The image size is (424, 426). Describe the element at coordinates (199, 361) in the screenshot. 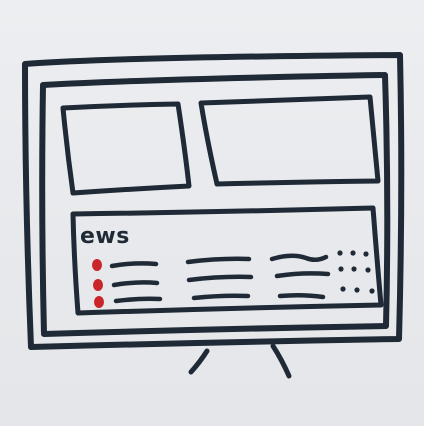

I see `stand-left-leg` at that location.